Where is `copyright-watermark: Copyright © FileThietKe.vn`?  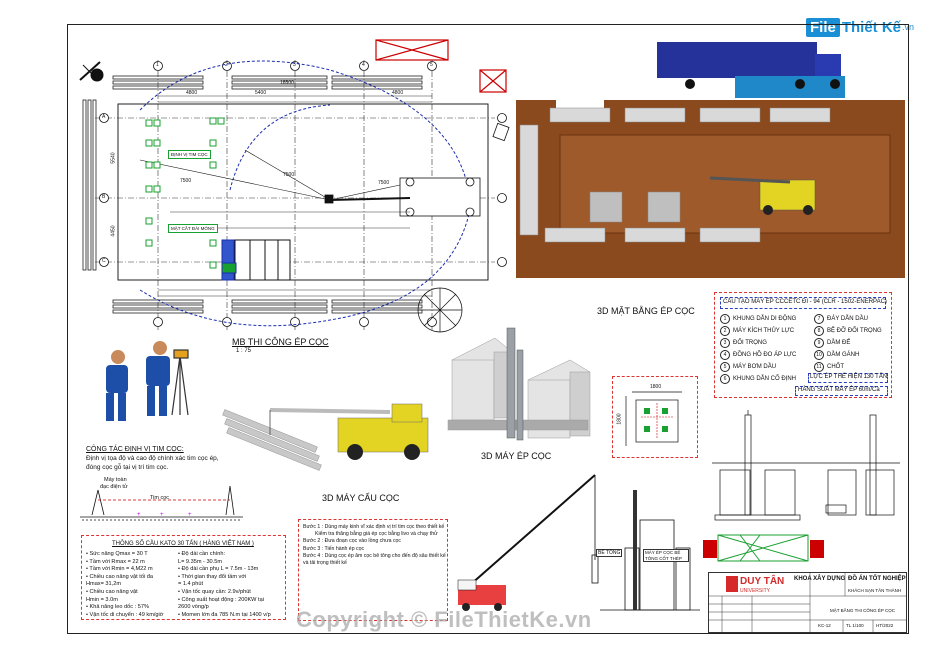
copyright-watermark: Copyright © FileThietKe.vn is located at coordinates (444, 619).